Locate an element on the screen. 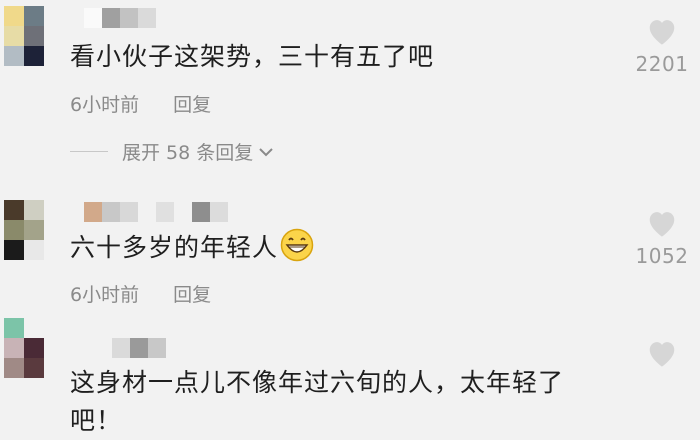 This screenshot has width=700, height=440. comment-text-line: 吧！ is located at coordinates (96, 420).